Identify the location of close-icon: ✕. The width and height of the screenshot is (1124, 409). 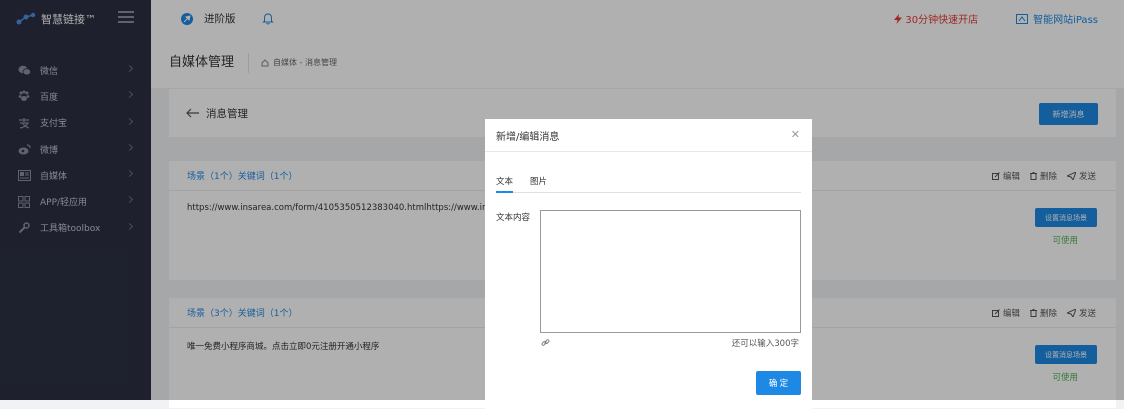
(795, 134).